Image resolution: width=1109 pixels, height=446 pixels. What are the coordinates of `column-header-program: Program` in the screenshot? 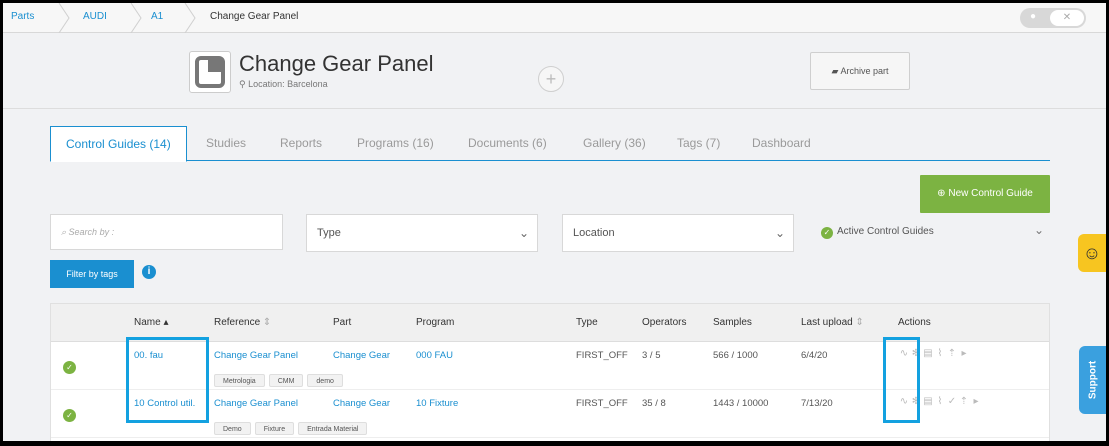 It's located at (435, 322).